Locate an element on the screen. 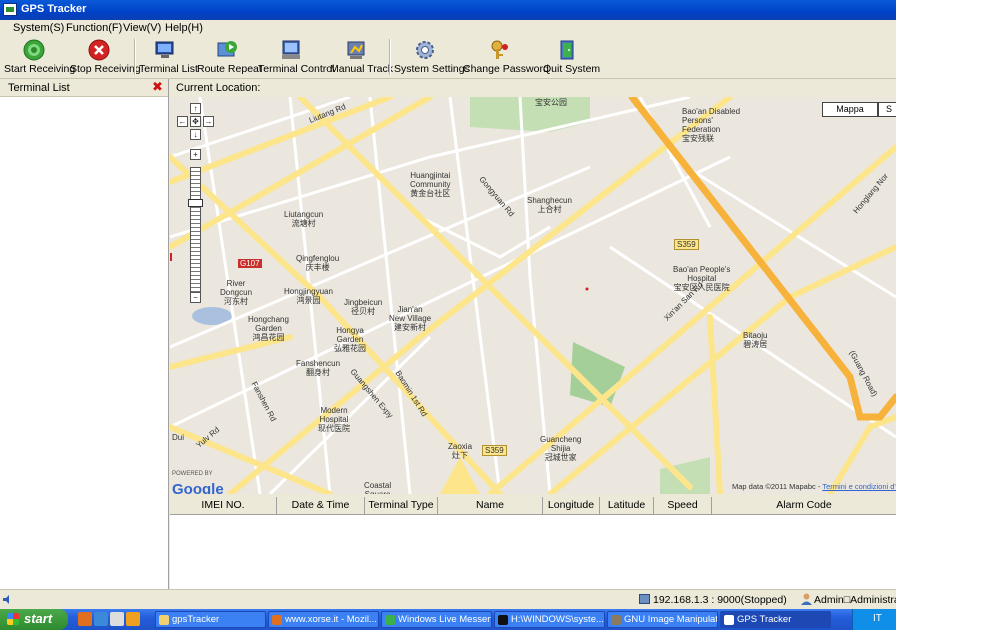 This screenshot has width=1008, height=630. task-label: GPS Tracker is located at coordinates (764, 619).